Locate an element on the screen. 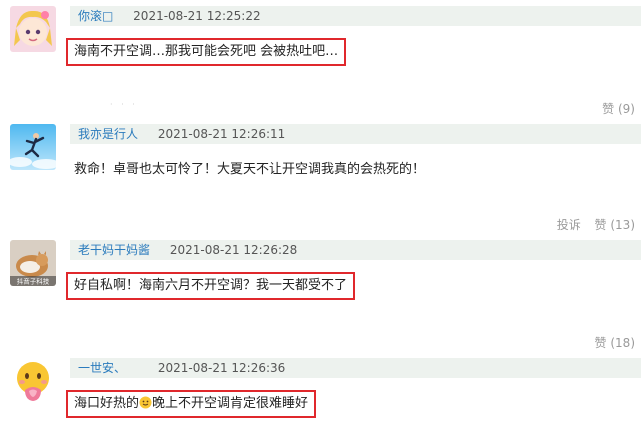 This screenshot has width=641, height=422. comment-meta: 我亦是行人 2021-08-21 12:26:11 is located at coordinates (355, 134).